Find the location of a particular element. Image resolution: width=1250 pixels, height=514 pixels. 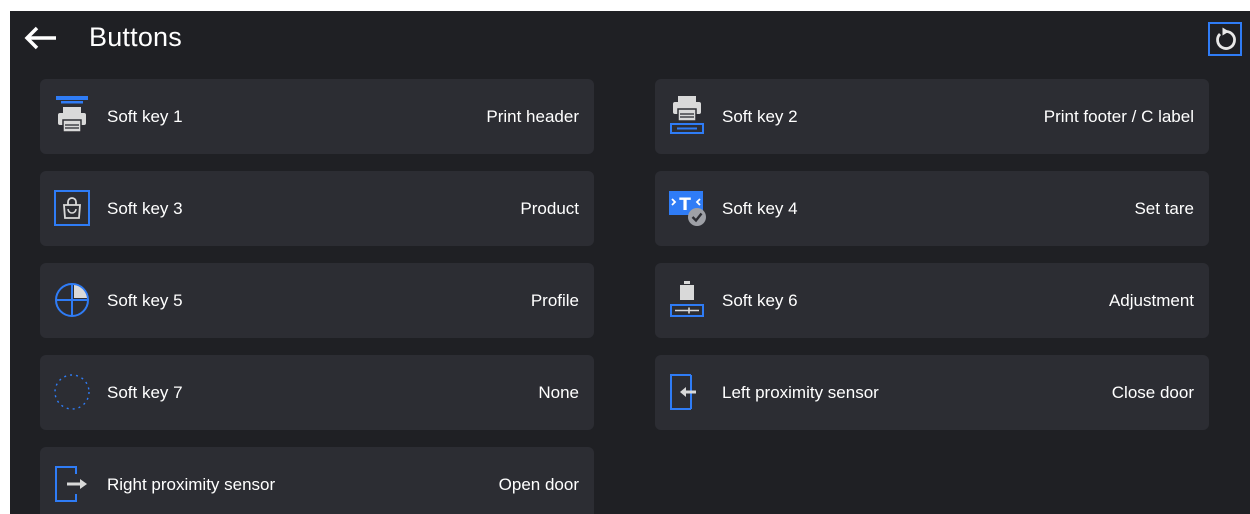

left-proximity-sensor-label: Left proximity sensor is located at coordinates (800, 392).